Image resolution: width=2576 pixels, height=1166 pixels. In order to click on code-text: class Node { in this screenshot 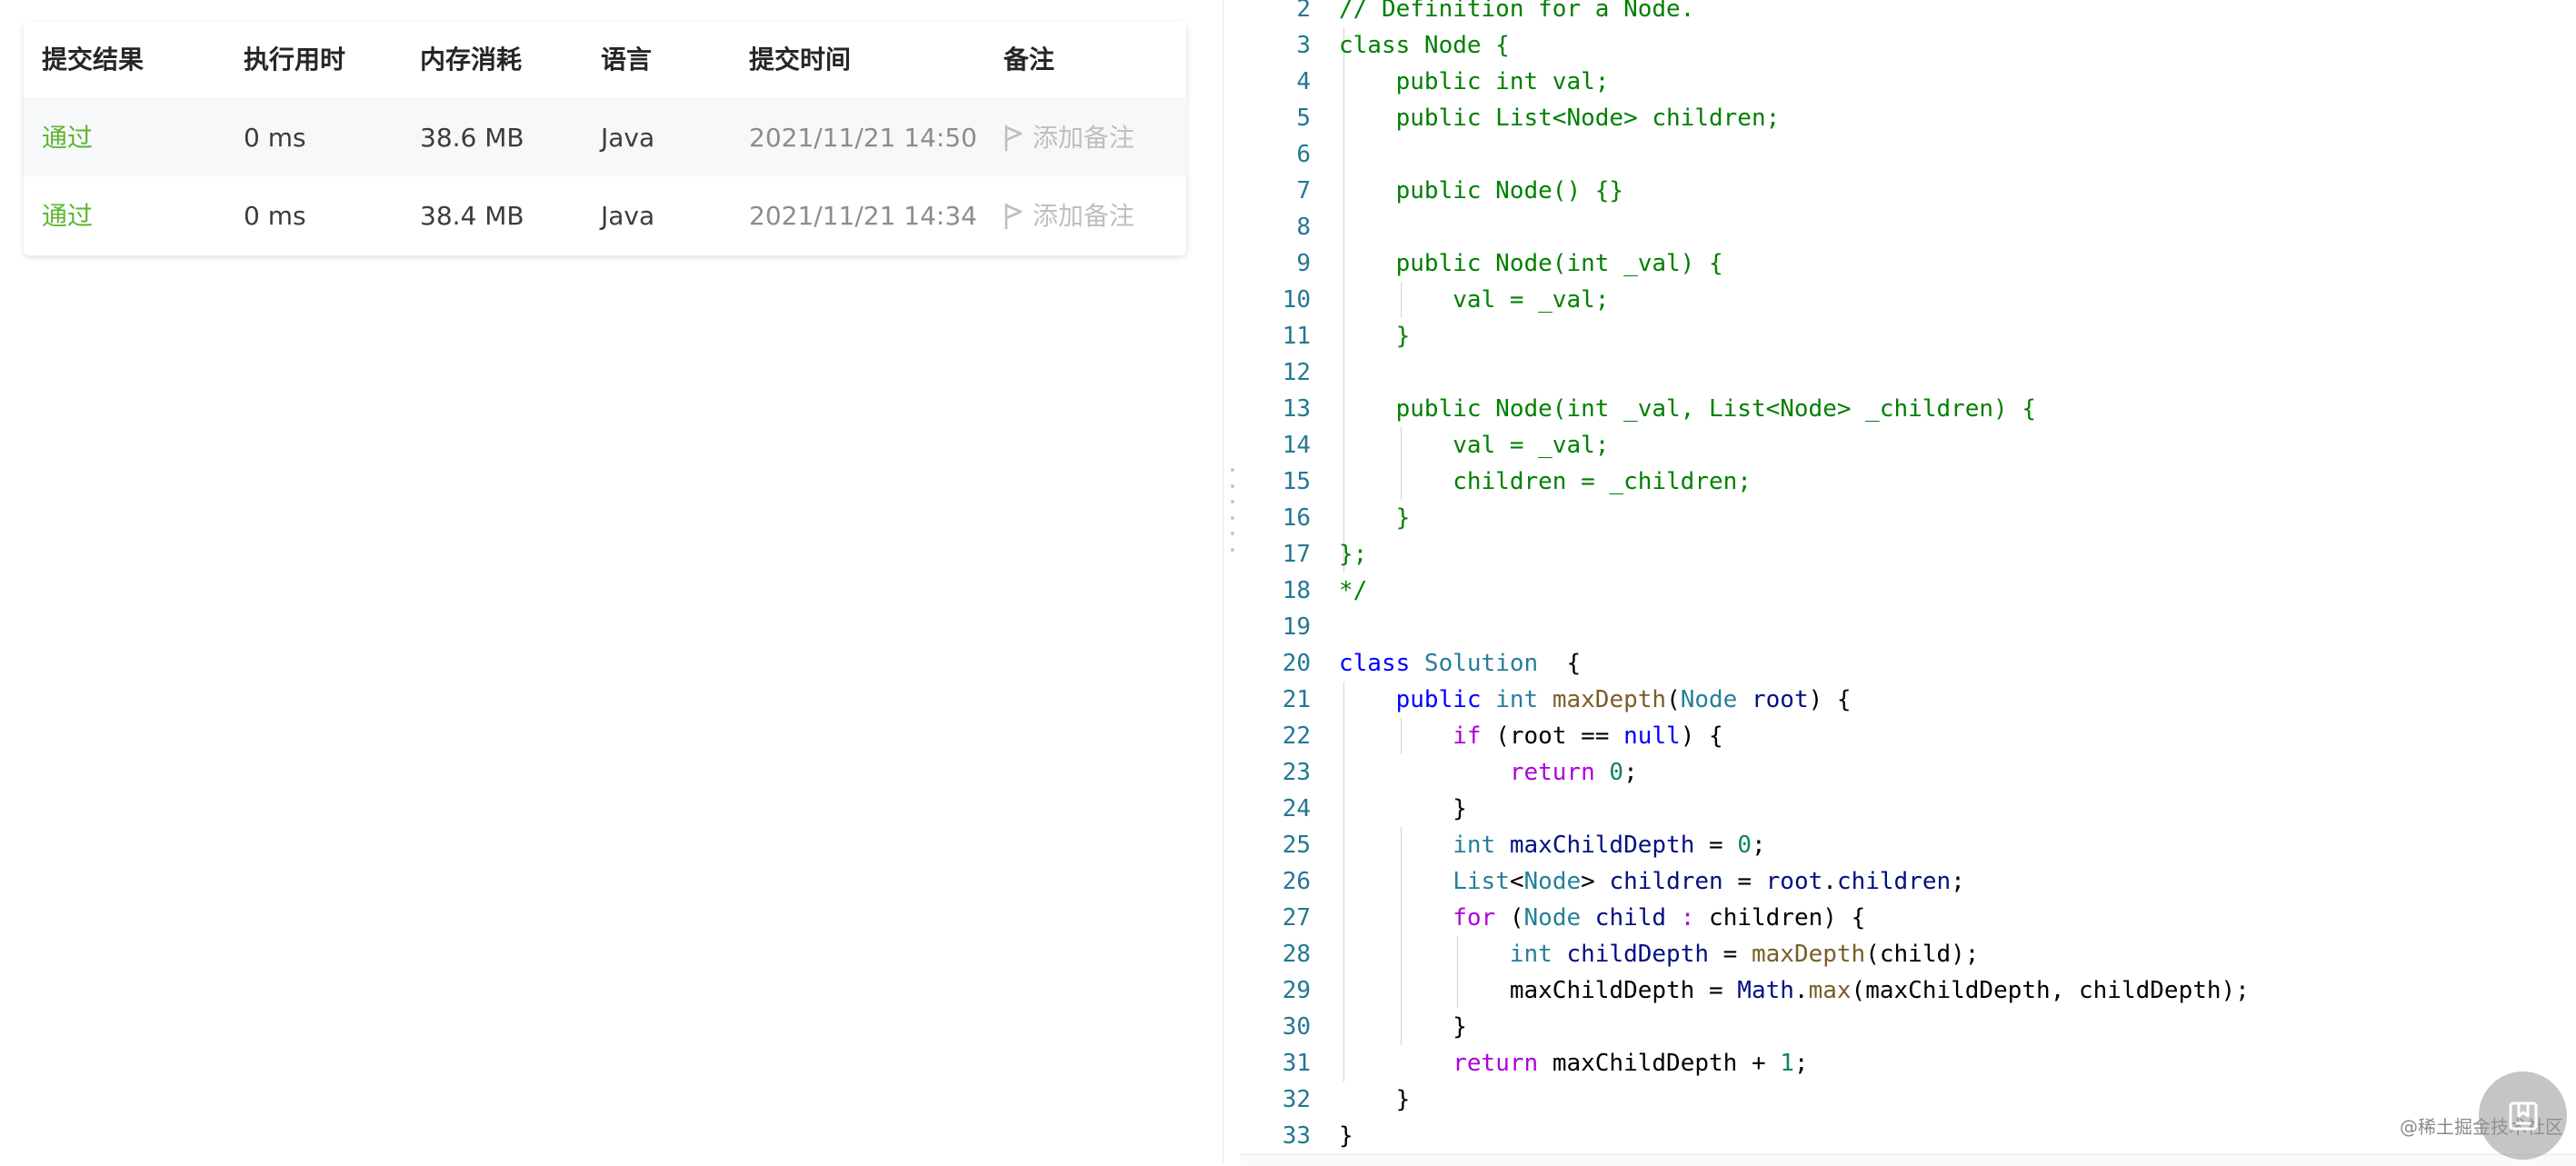, I will do `click(1424, 45)`.